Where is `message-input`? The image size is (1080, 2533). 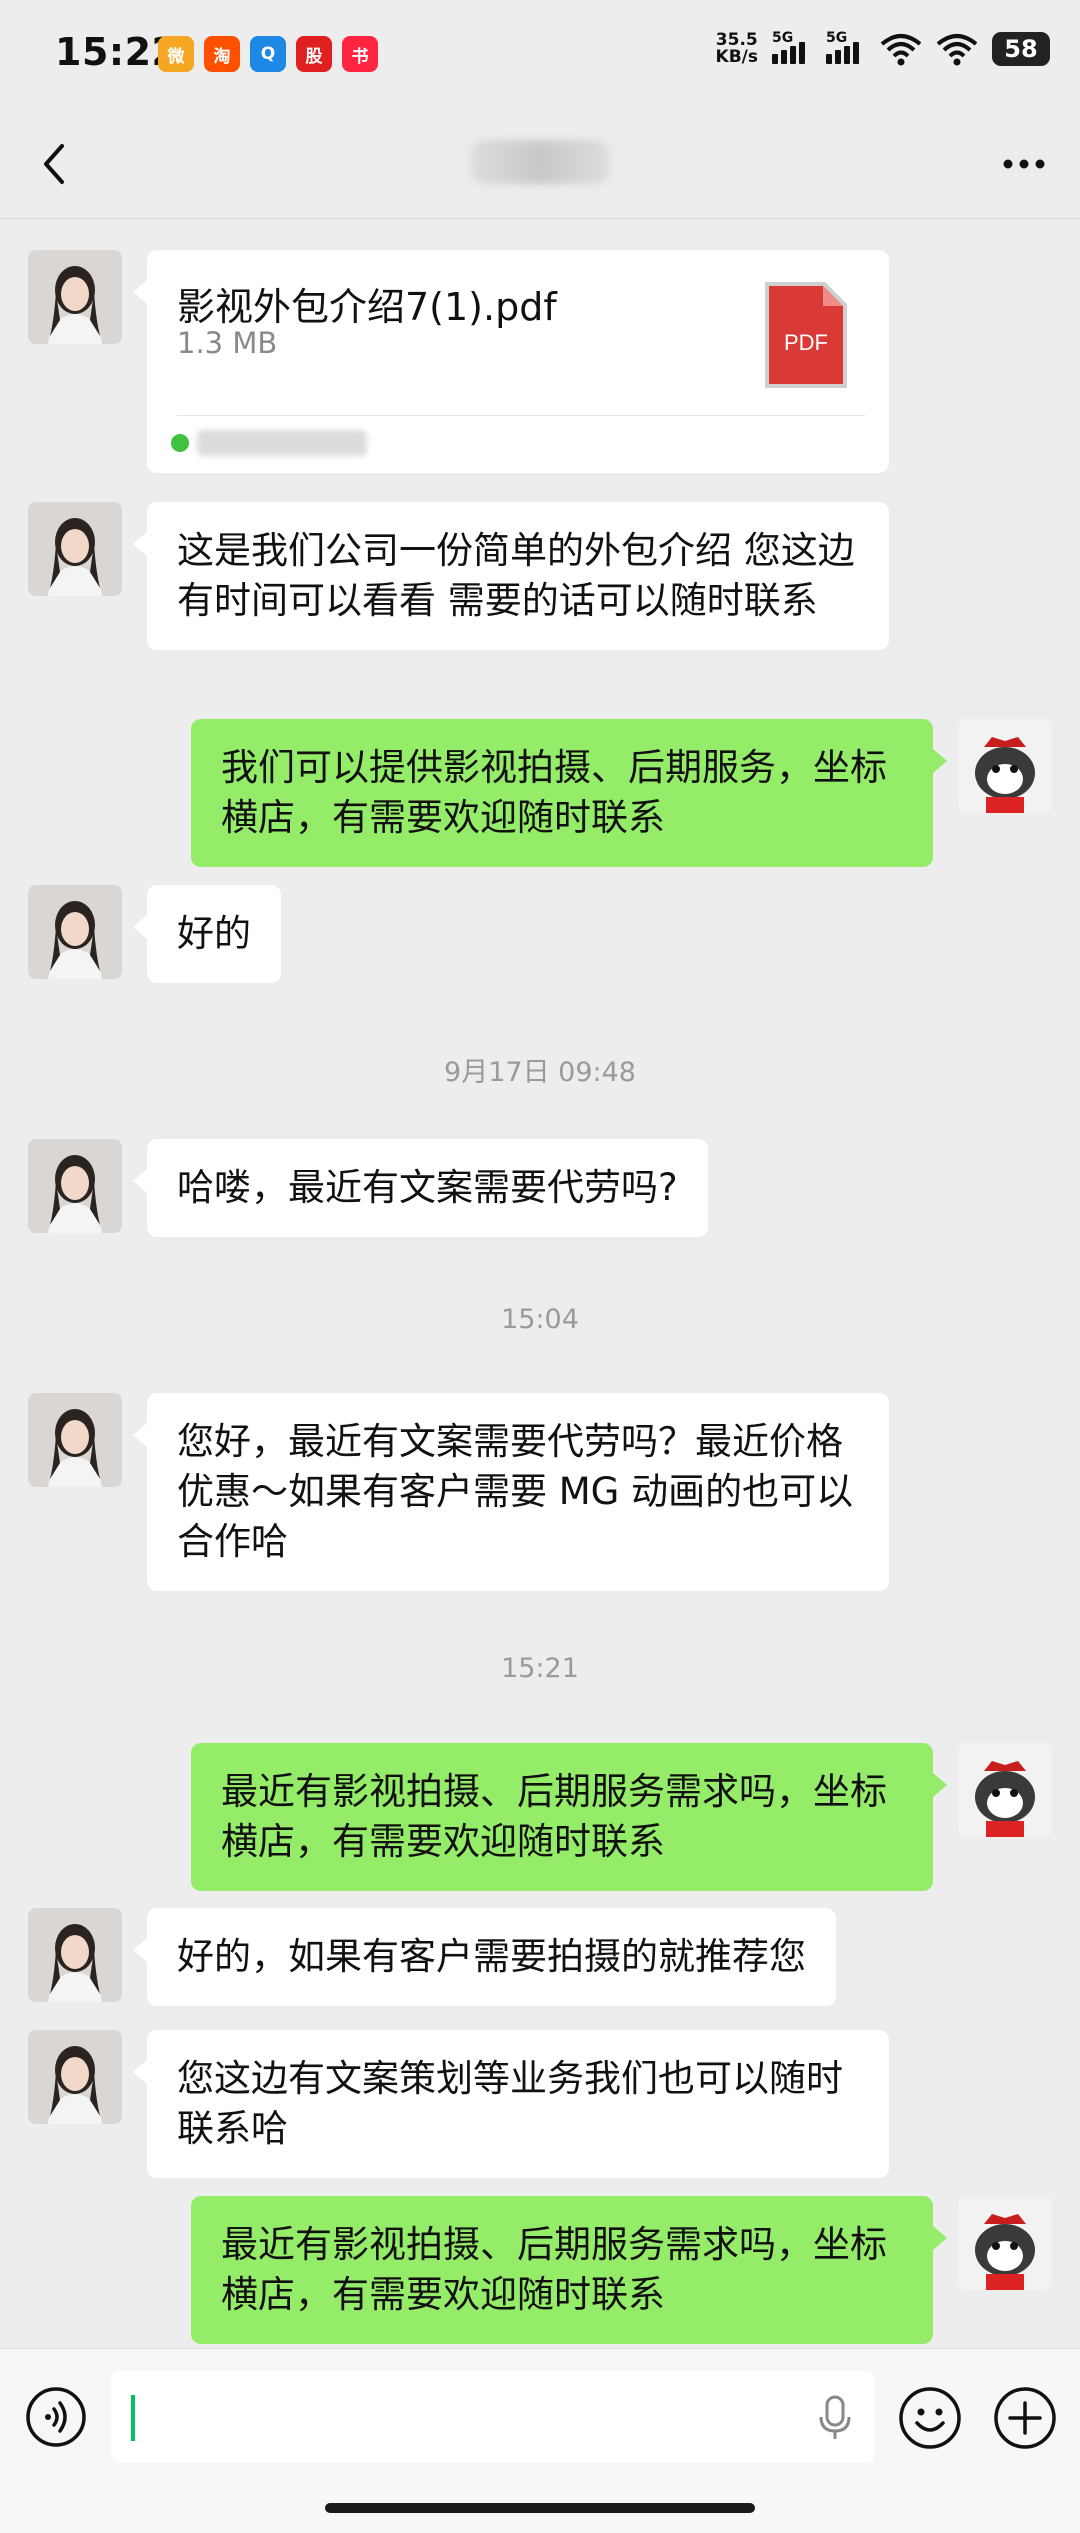 message-input is located at coordinates (493, 2417).